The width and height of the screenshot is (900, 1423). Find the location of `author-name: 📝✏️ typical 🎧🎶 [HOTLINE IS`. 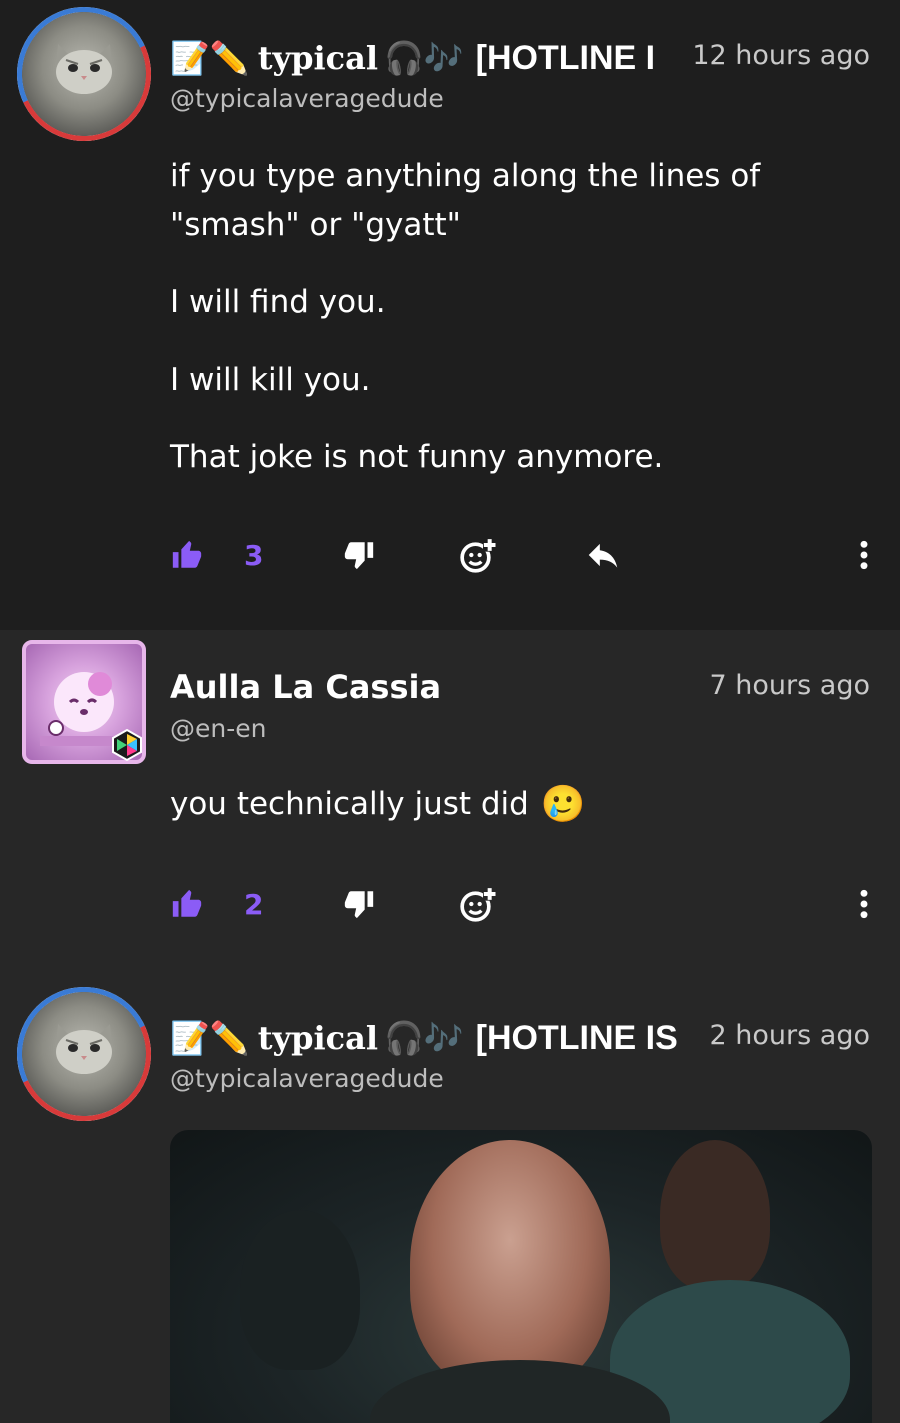

author-name: 📝✏️ typical 🎧🎶 [HOTLINE IS is located at coordinates (430, 1038).